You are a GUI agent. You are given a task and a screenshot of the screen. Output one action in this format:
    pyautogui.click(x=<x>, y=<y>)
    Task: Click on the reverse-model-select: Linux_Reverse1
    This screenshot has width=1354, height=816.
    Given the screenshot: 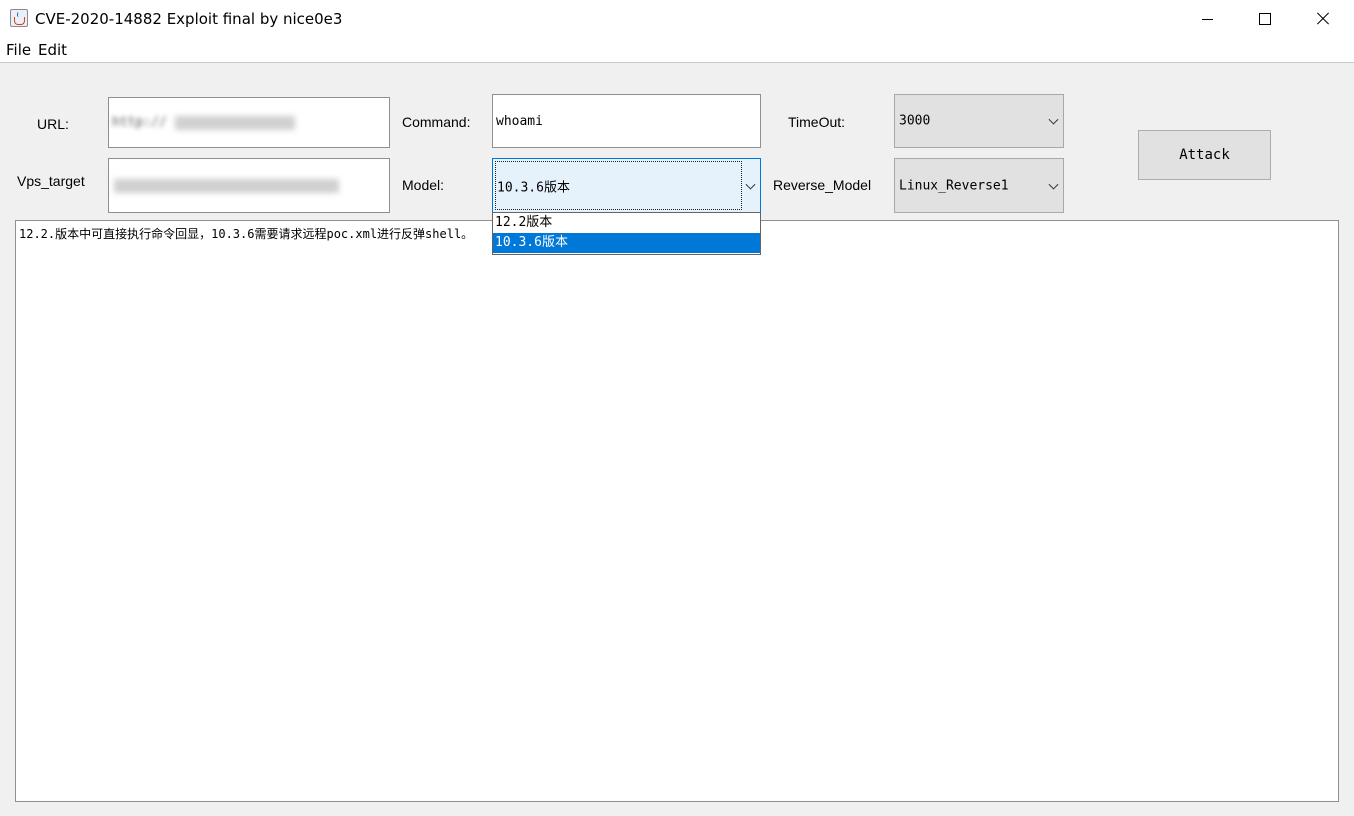 What is the action you would take?
    pyautogui.click(x=979, y=185)
    